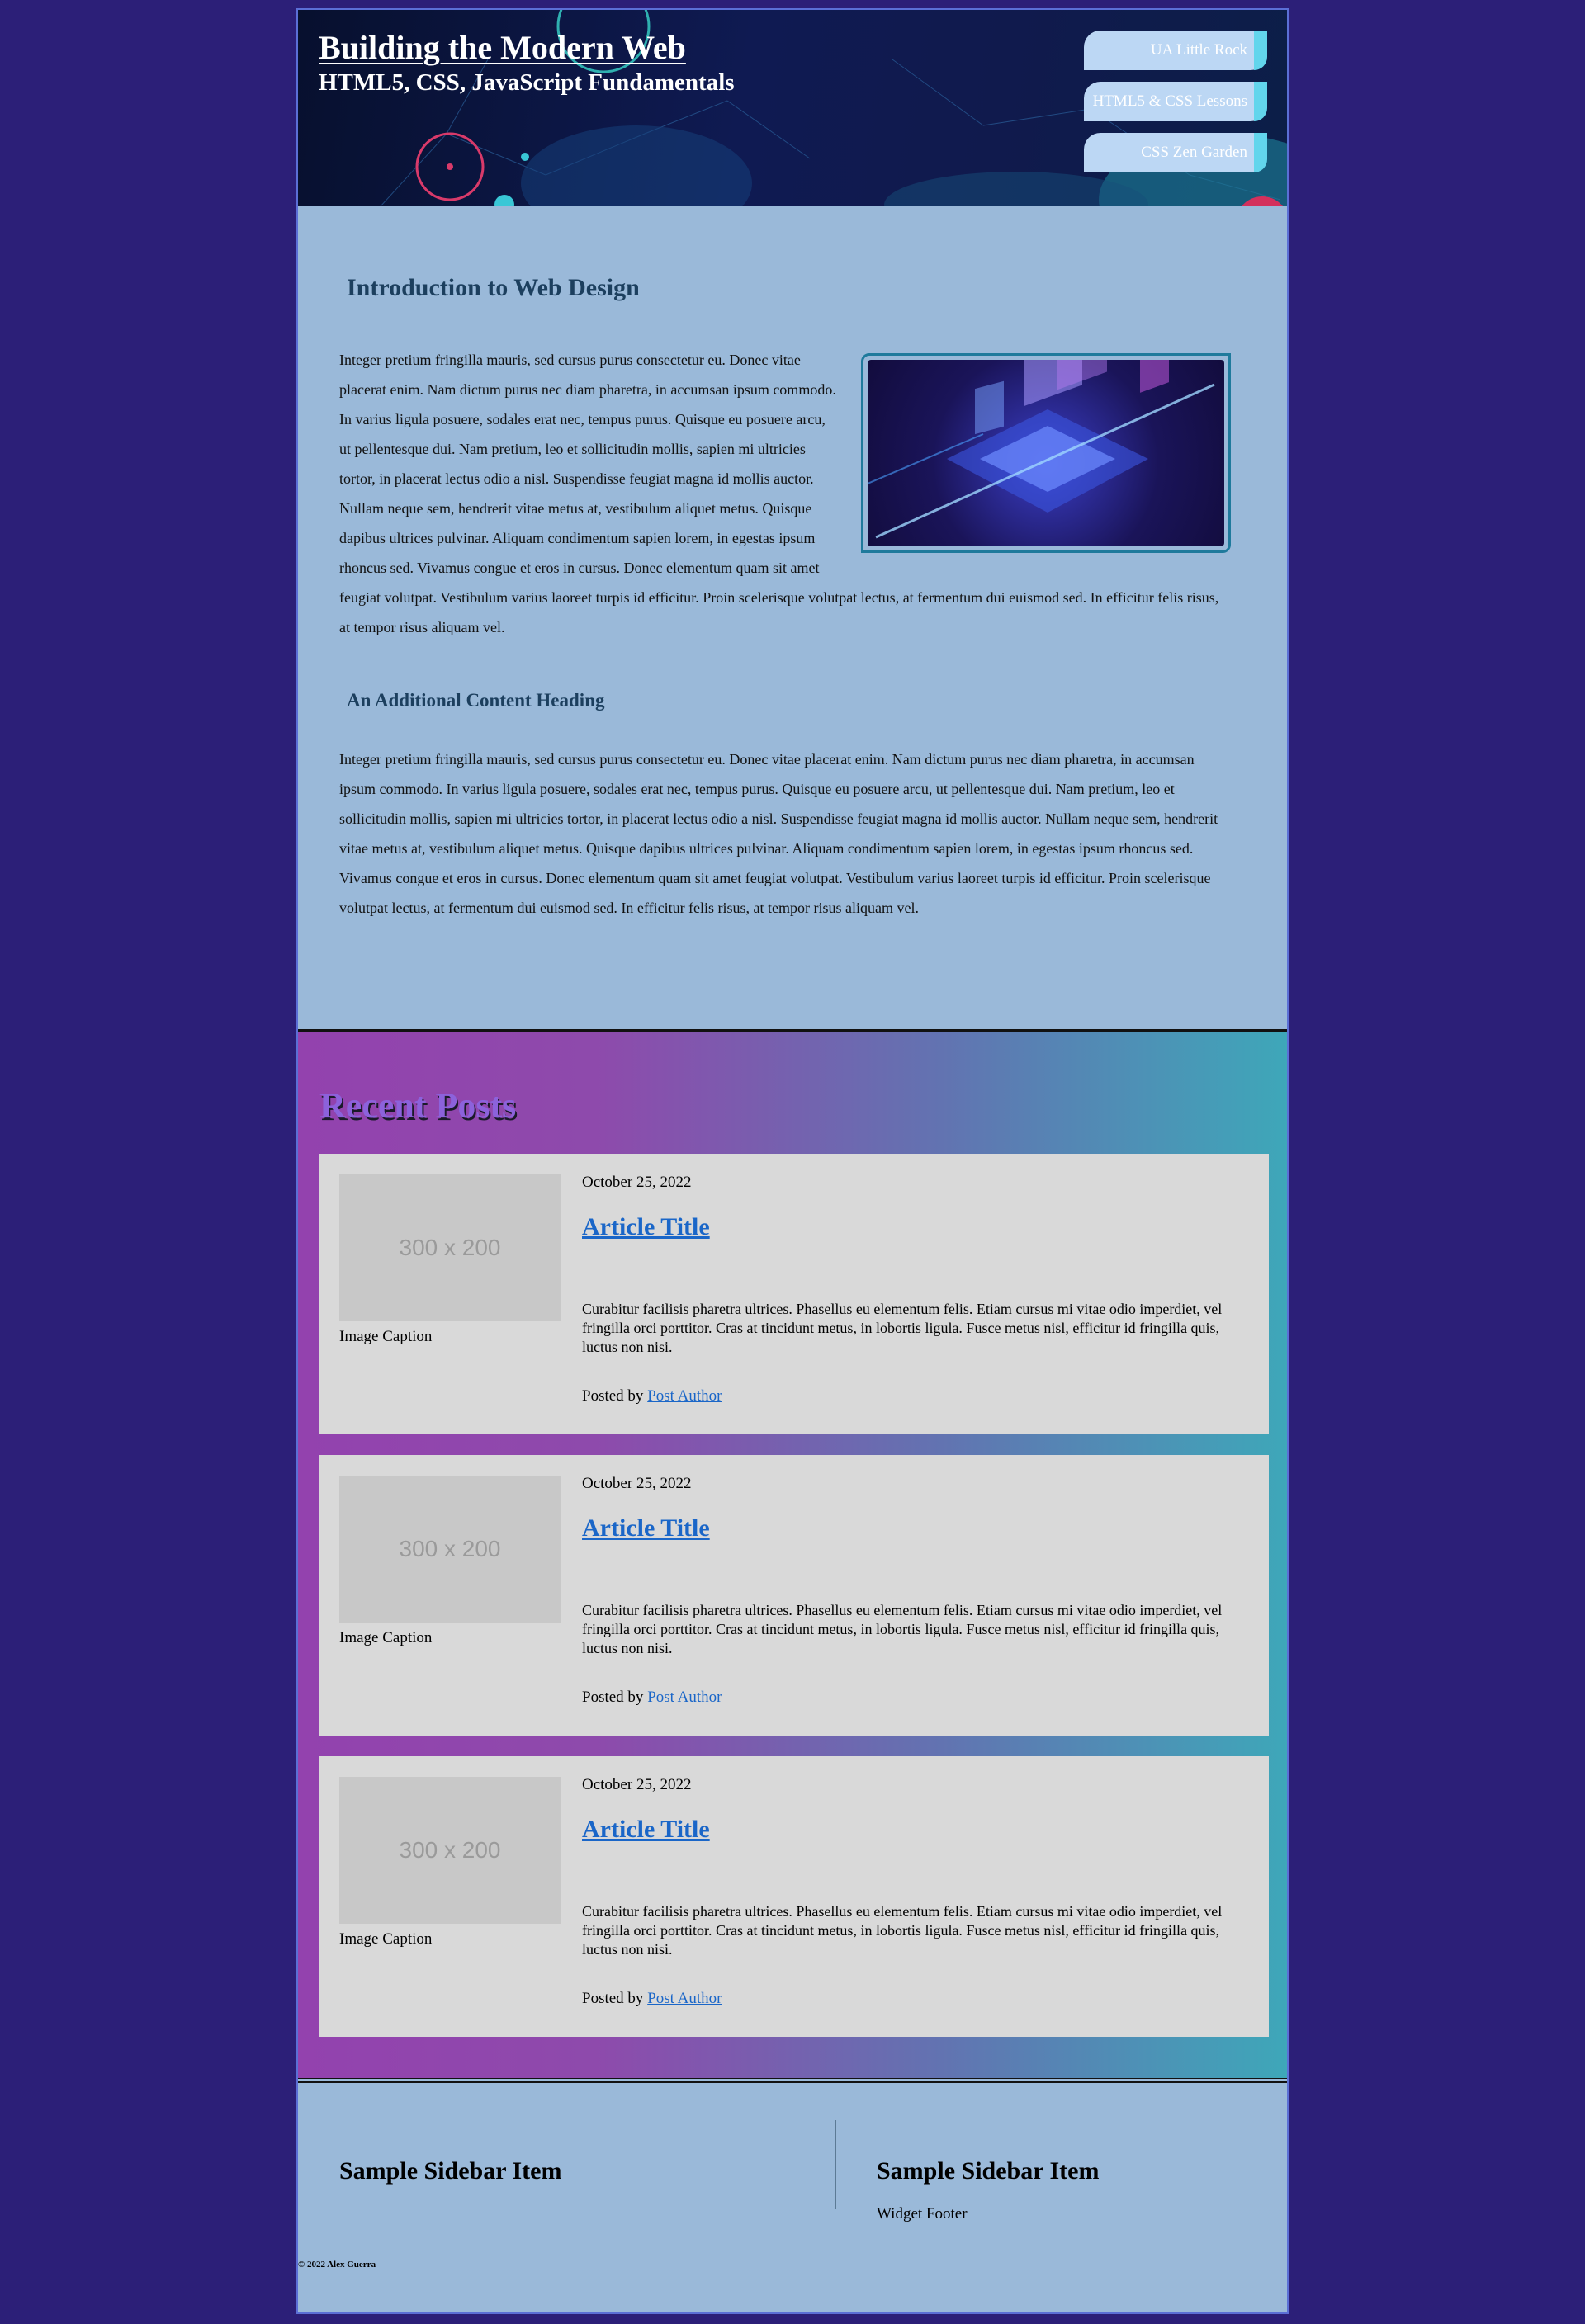 This screenshot has width=1585, height=2324. Describe the element at coordinates (418, 1105) in the screenshot. I see `recent-posts-heading: Recent Posts` at that location.